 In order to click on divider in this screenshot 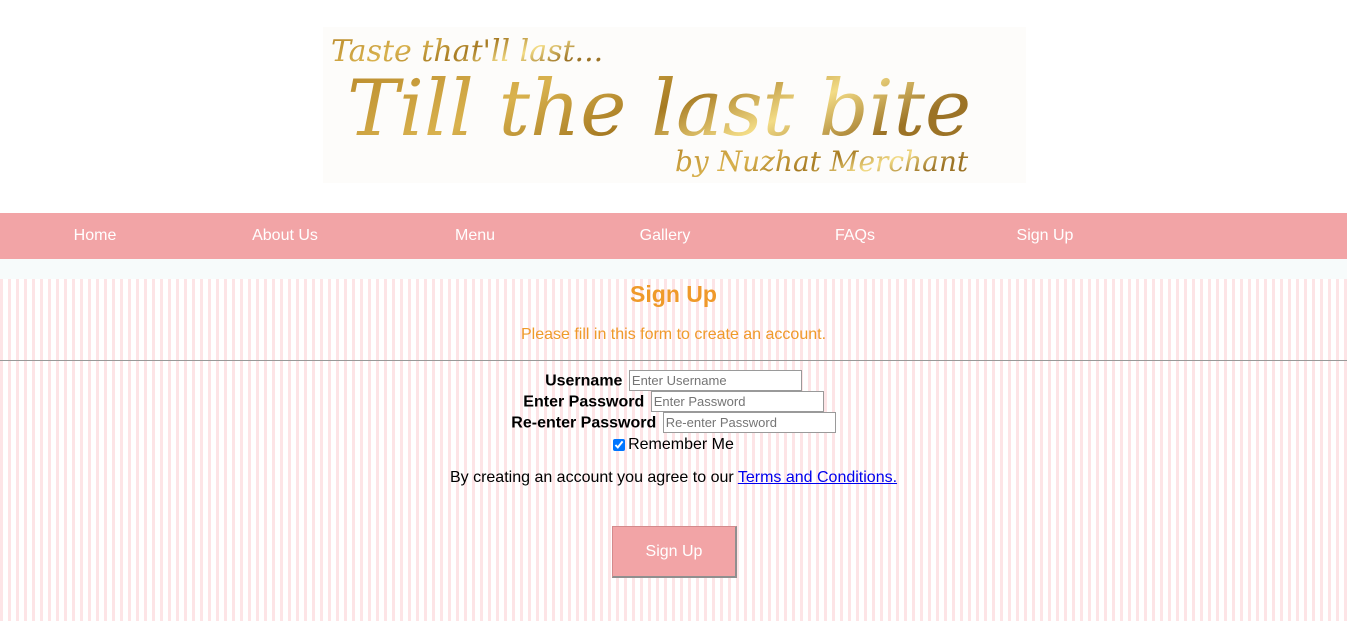, I will do `click(673, 360)`.